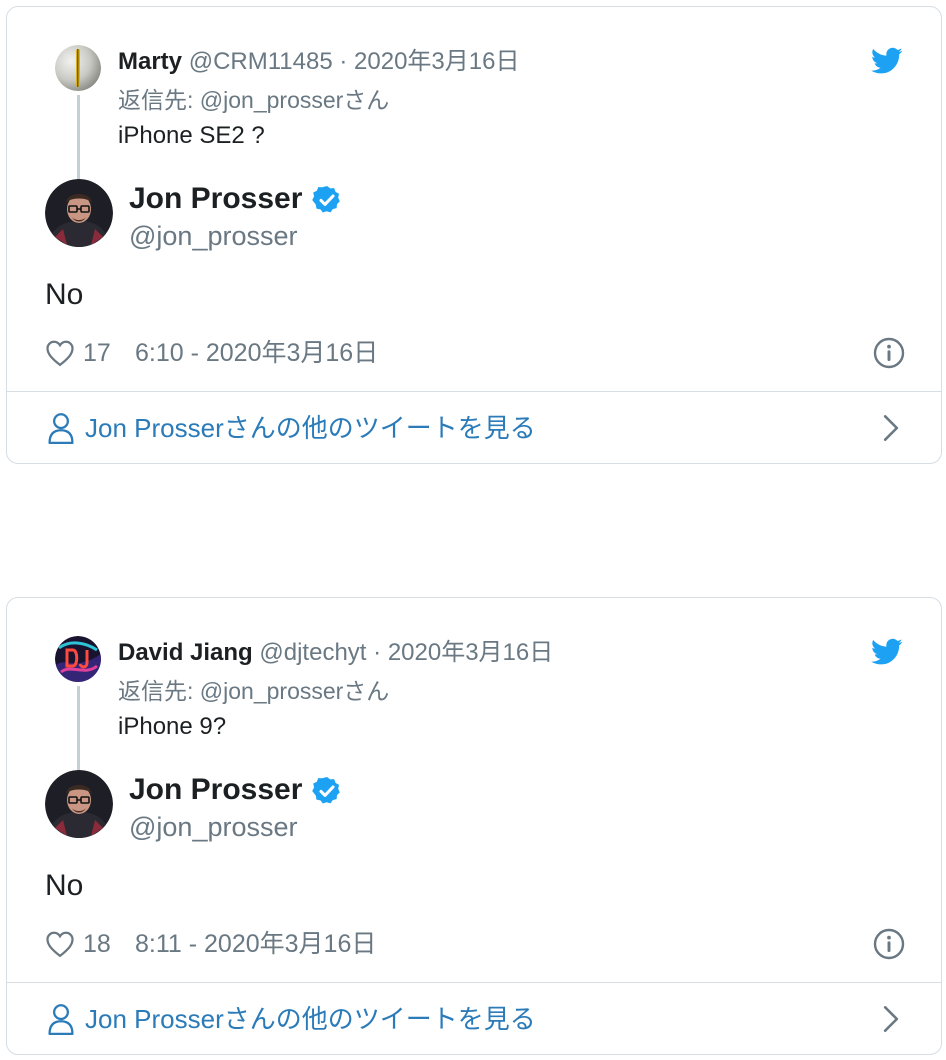 This screenshot has height=1060, width=946. Describe the element at coordinates (475, 944) in the screenshot. I see `tweet-meta: 18 8:11 - 2020年3月16日` at that location.